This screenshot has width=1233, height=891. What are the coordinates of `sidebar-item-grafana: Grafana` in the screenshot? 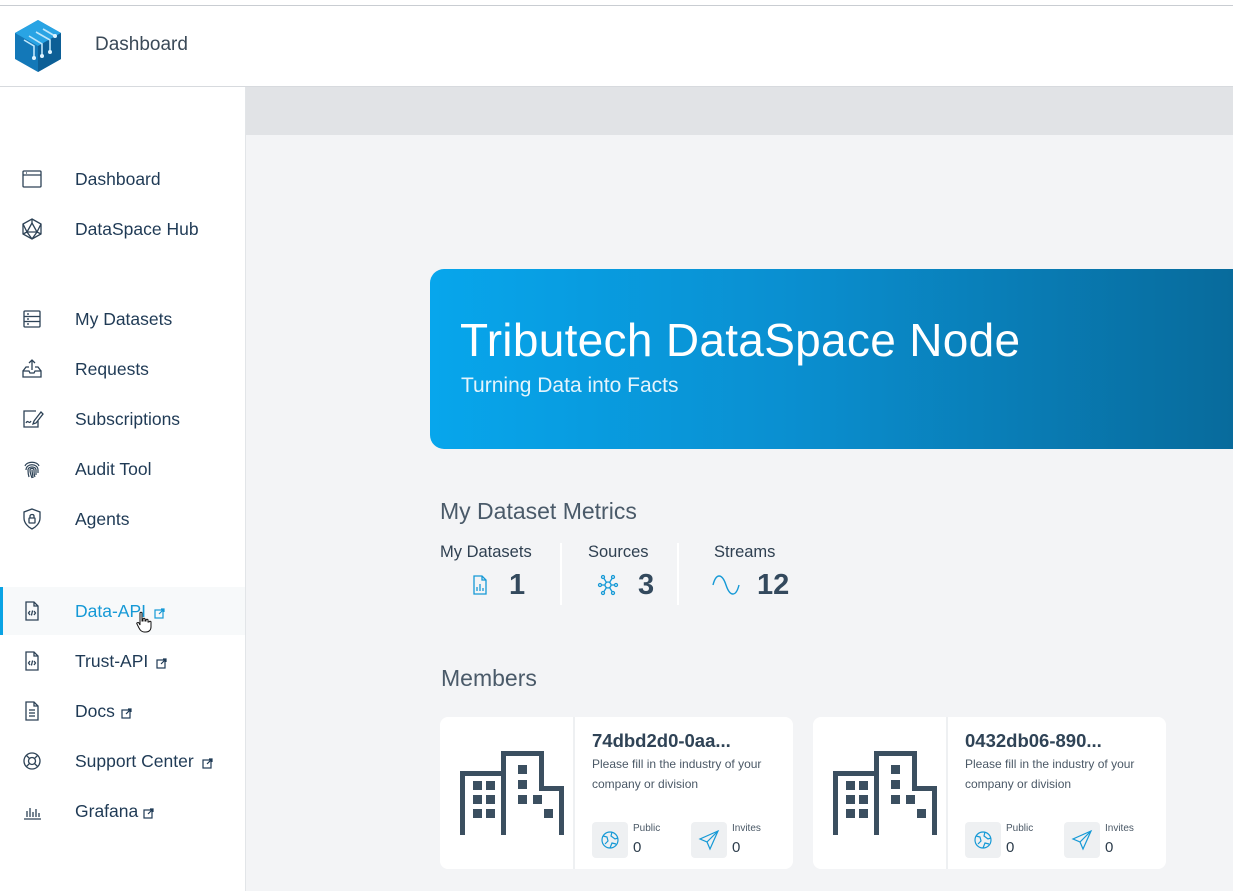 It's located at (122, 811).